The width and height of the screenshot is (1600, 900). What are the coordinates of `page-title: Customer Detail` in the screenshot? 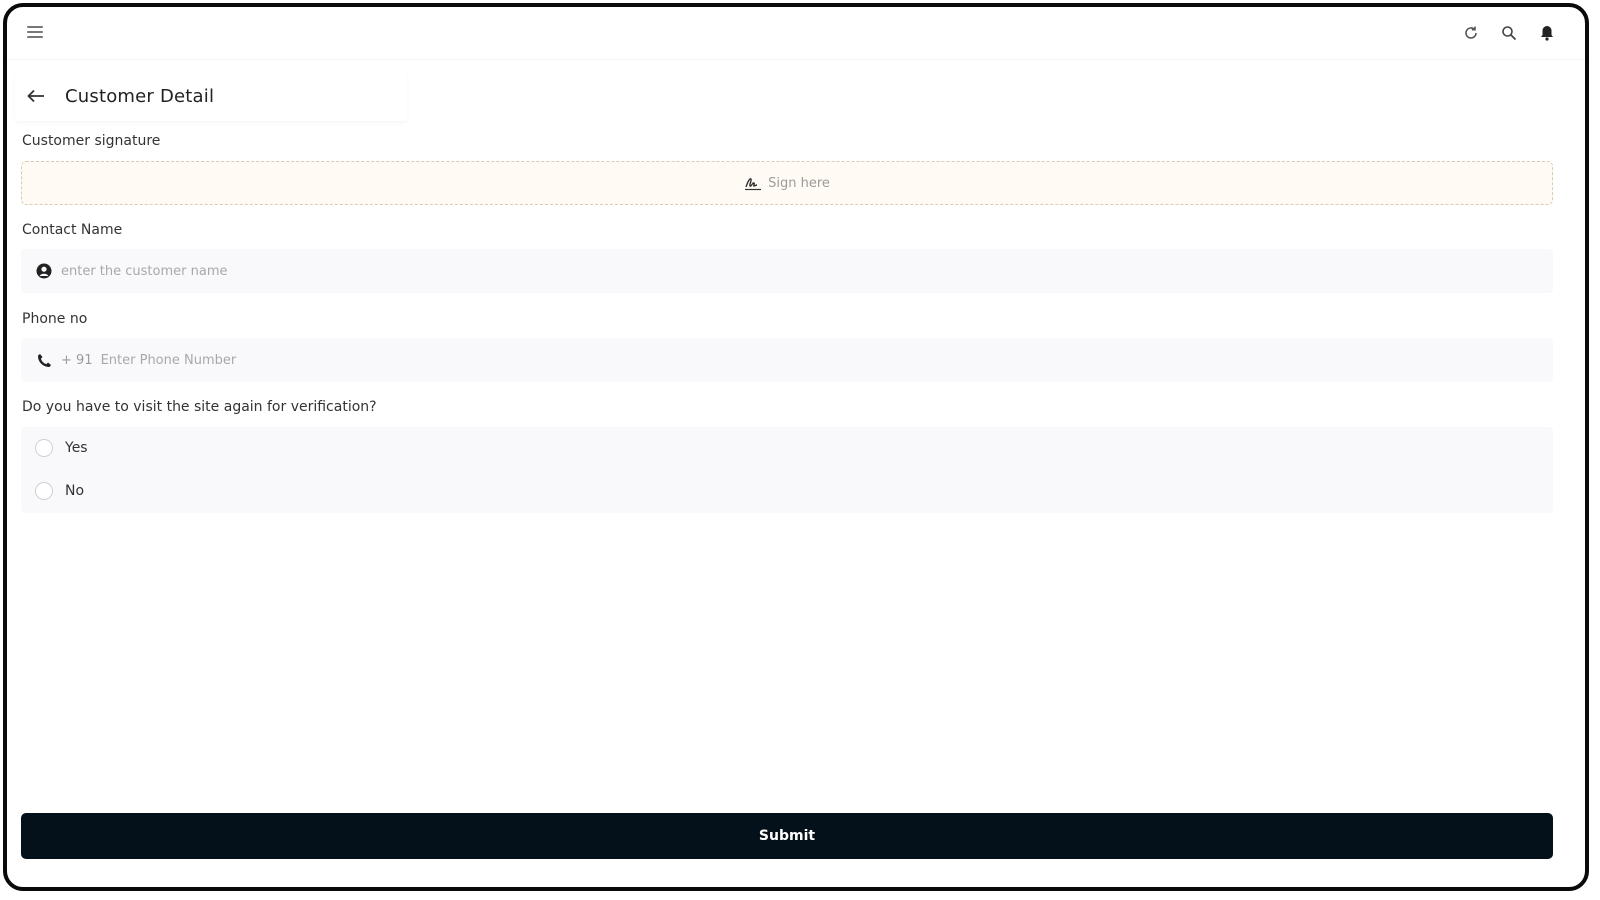 It's located at (140, 96).